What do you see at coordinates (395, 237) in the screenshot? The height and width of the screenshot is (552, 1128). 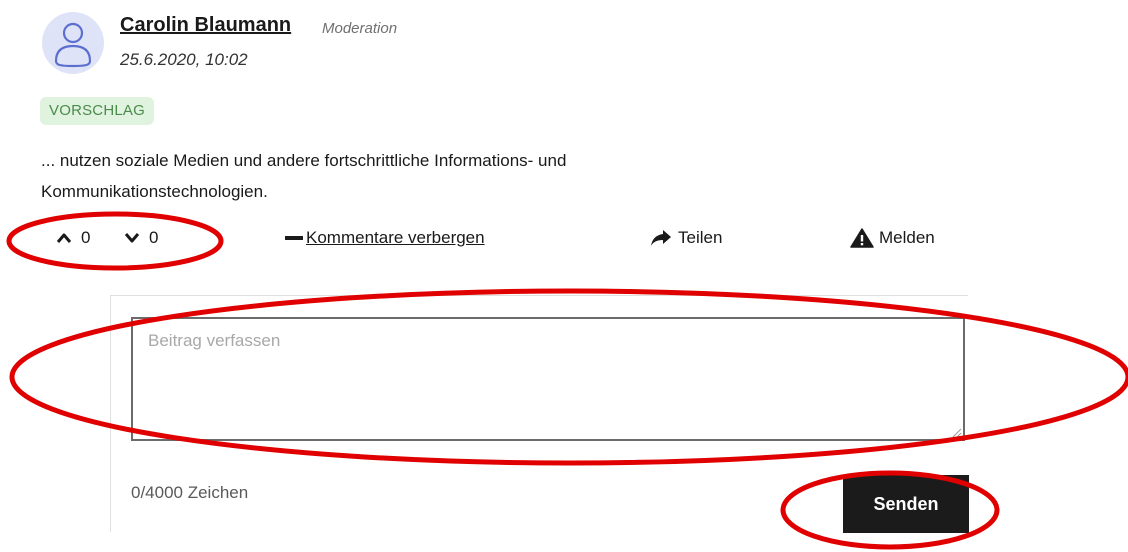 I see `toggle-comments-label: Kommentare verbergen` at bounding box center [395, 237].